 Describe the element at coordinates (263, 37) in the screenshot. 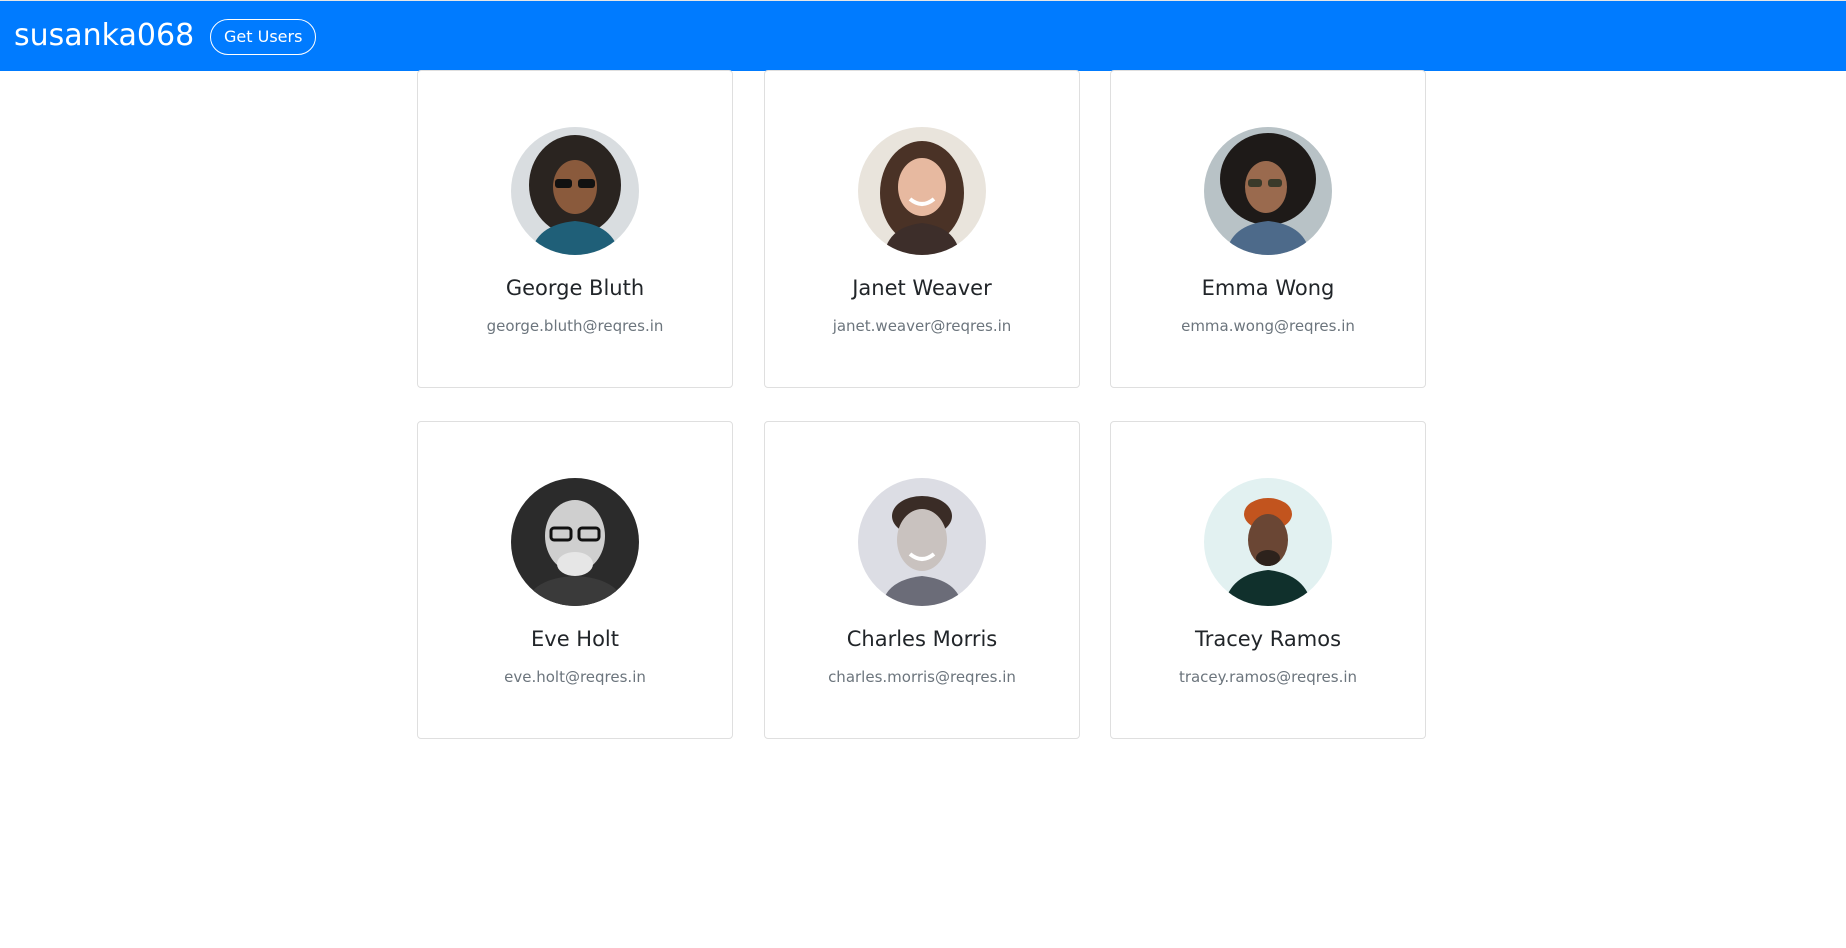

I see `get-users-button: Get Users` at that location.